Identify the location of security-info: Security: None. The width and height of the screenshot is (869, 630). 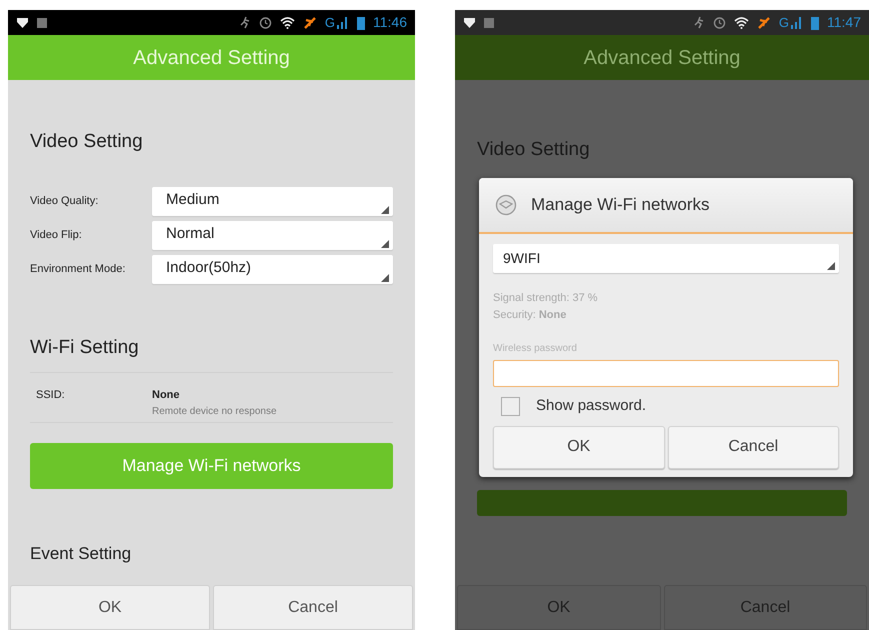
(530, 315).